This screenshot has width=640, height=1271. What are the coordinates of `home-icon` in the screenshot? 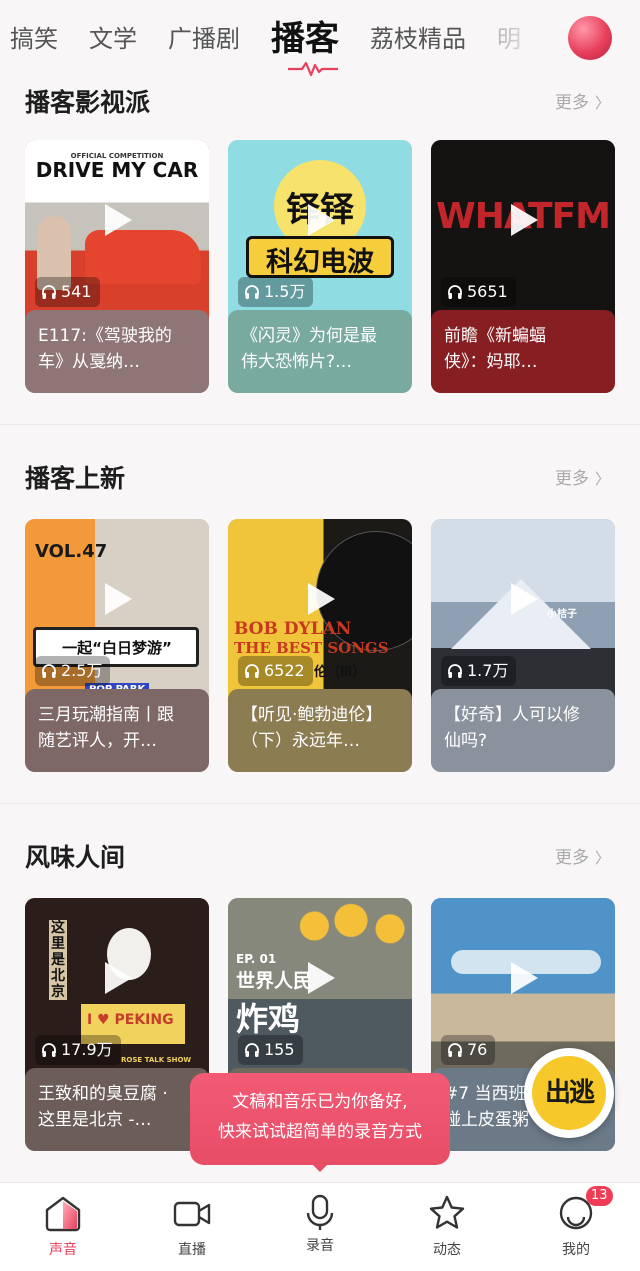 It's located at (63, 1214).